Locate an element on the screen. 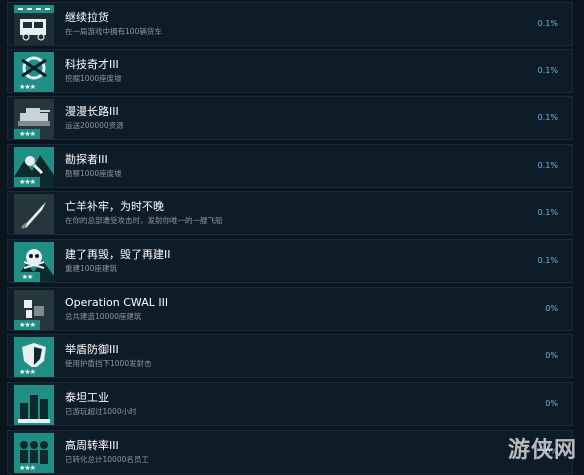 This screenshot has height=475, width=584. watermark-logo: 游侠网 is located at coordinates (543, 450).